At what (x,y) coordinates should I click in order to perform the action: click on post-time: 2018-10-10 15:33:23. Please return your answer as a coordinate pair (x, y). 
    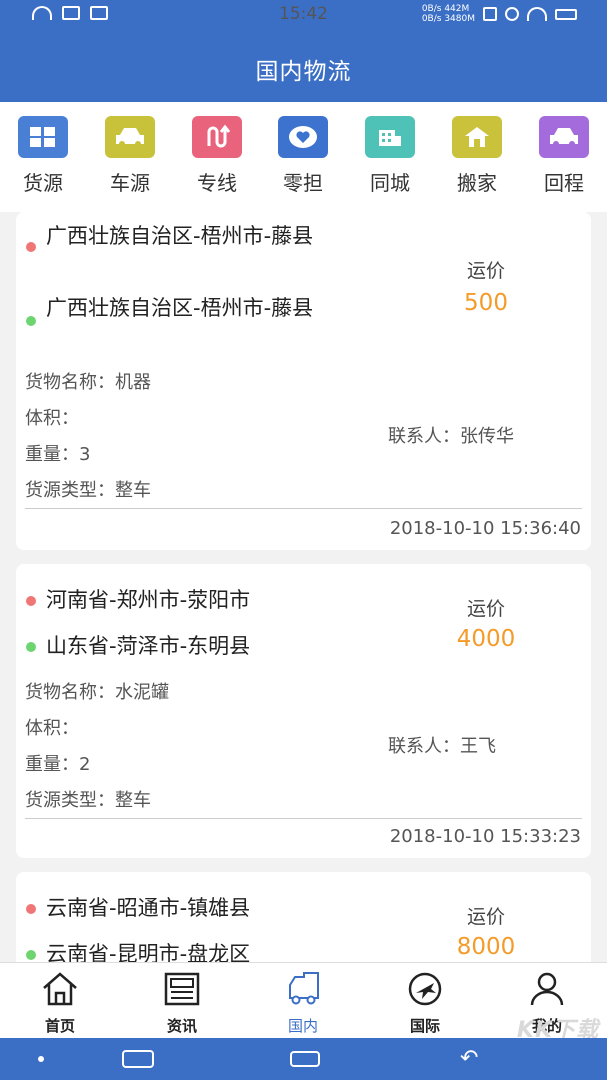
    Looking at the image, I should click on (485, 836).